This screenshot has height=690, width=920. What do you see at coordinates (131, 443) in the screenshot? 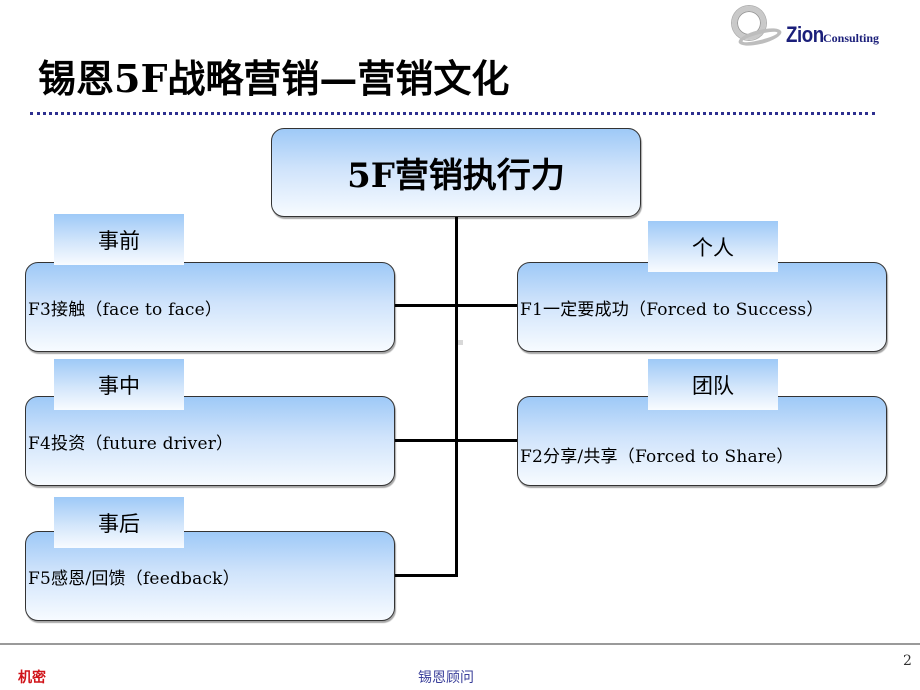
I see `node-f4-text: F4投资（future driver）` at bounding box center [131, 443].